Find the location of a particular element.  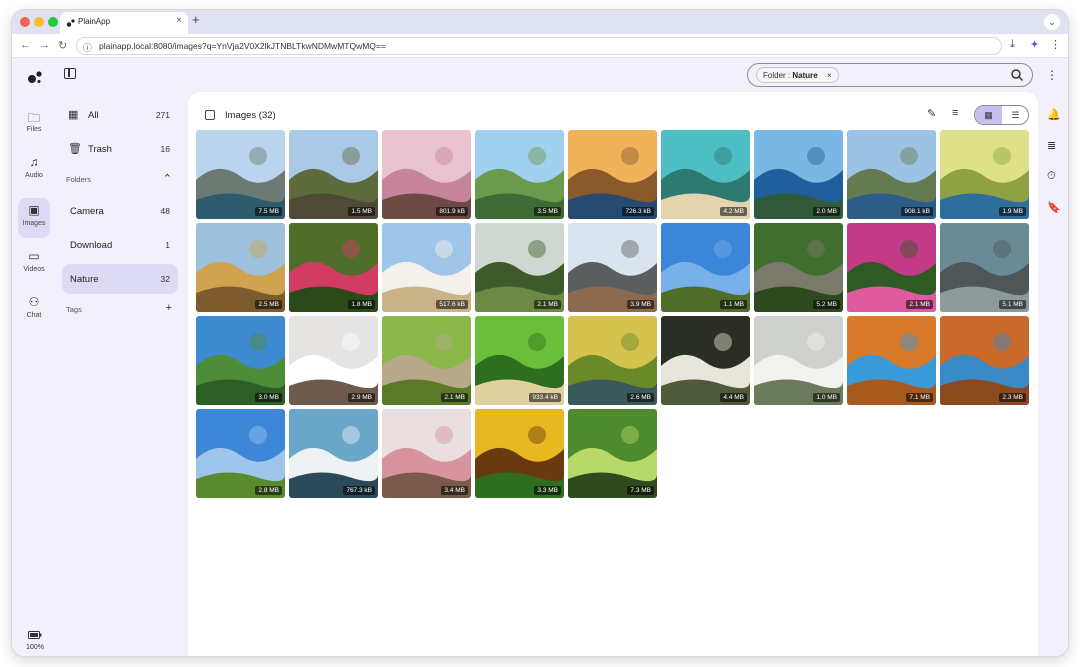

folders-section-header: Folders ⌃ is located at coordinates (120, 180).